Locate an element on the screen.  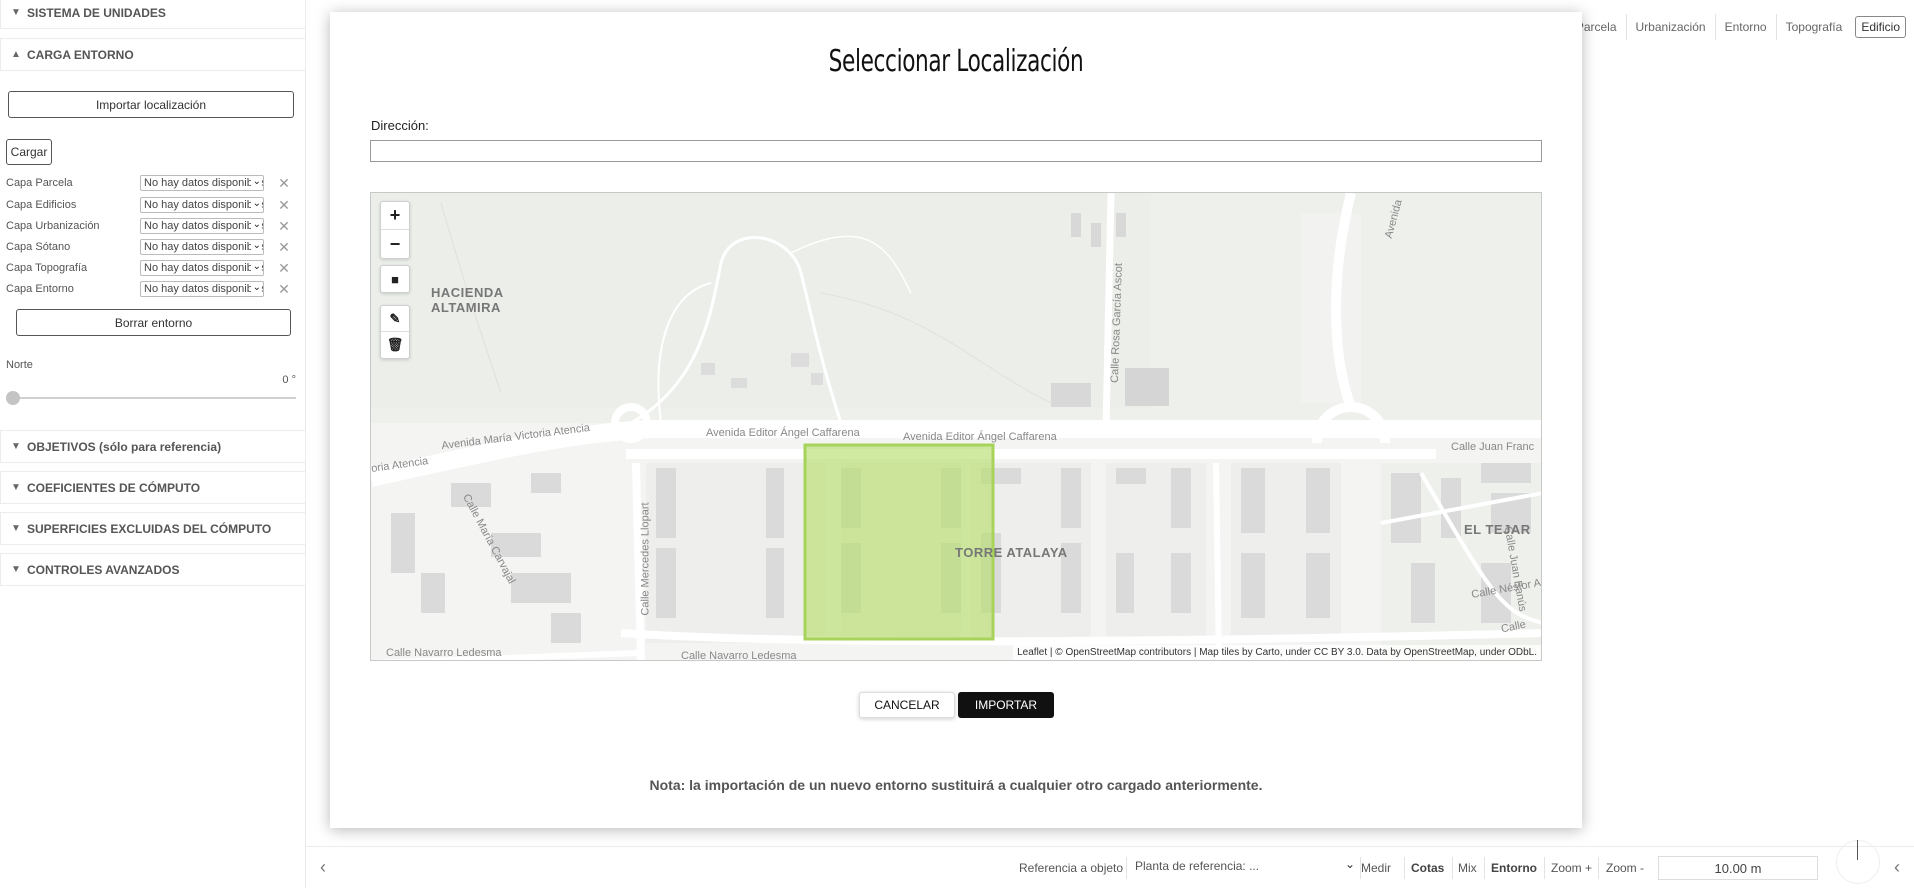
map-label-line: ALTAMIRA is located at coordinates (466, 307).